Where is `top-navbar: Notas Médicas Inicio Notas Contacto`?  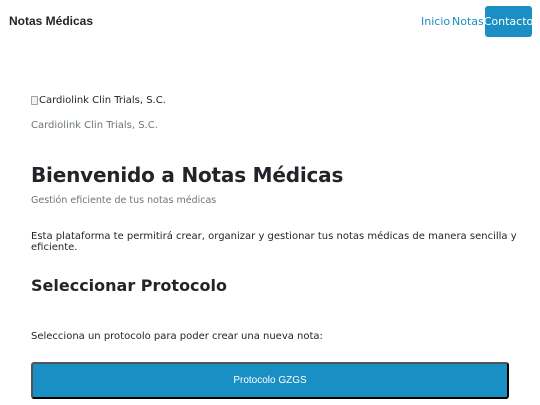 top-navbar: Notas Médicas Inicio Notas Contacto is located at coordinates (270, 22).